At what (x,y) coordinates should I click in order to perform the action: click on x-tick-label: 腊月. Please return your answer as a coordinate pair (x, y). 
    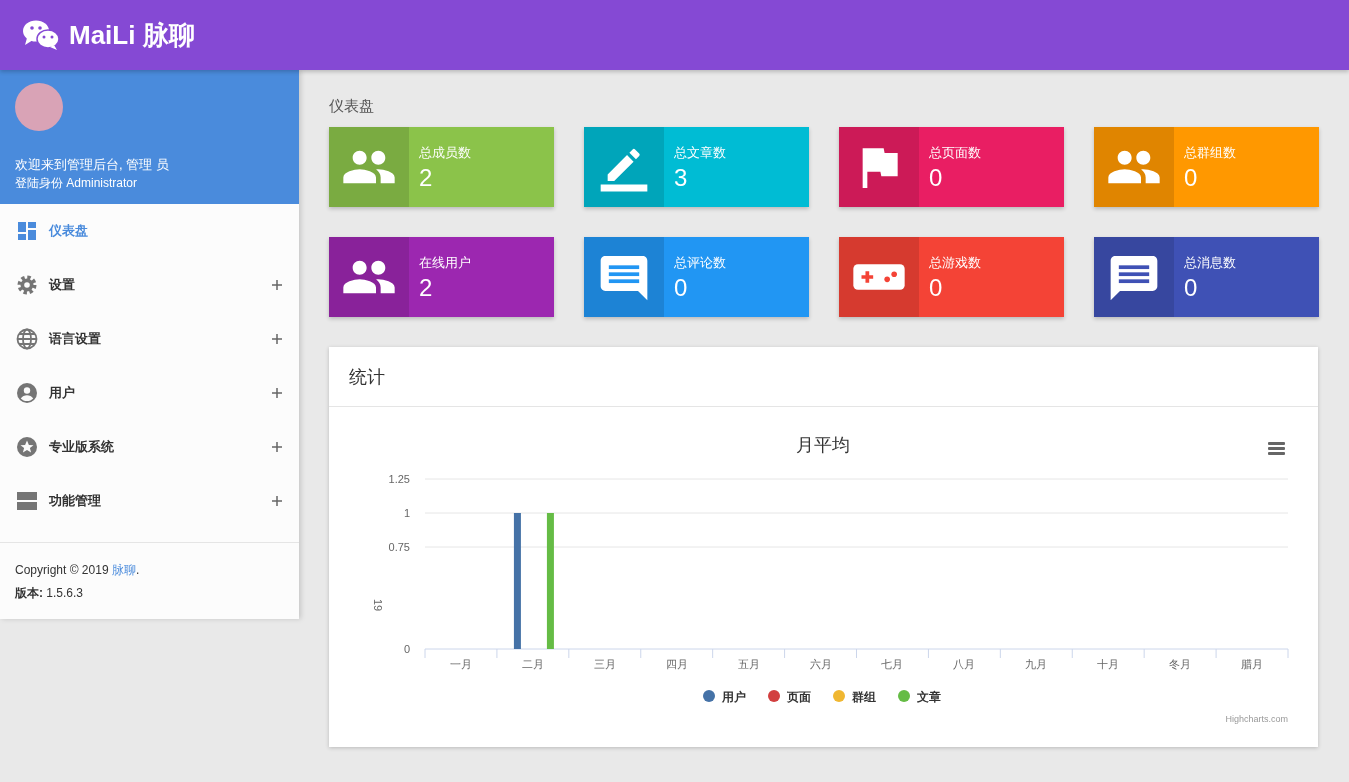
    Looking at the image, I should click on (1252, 664).